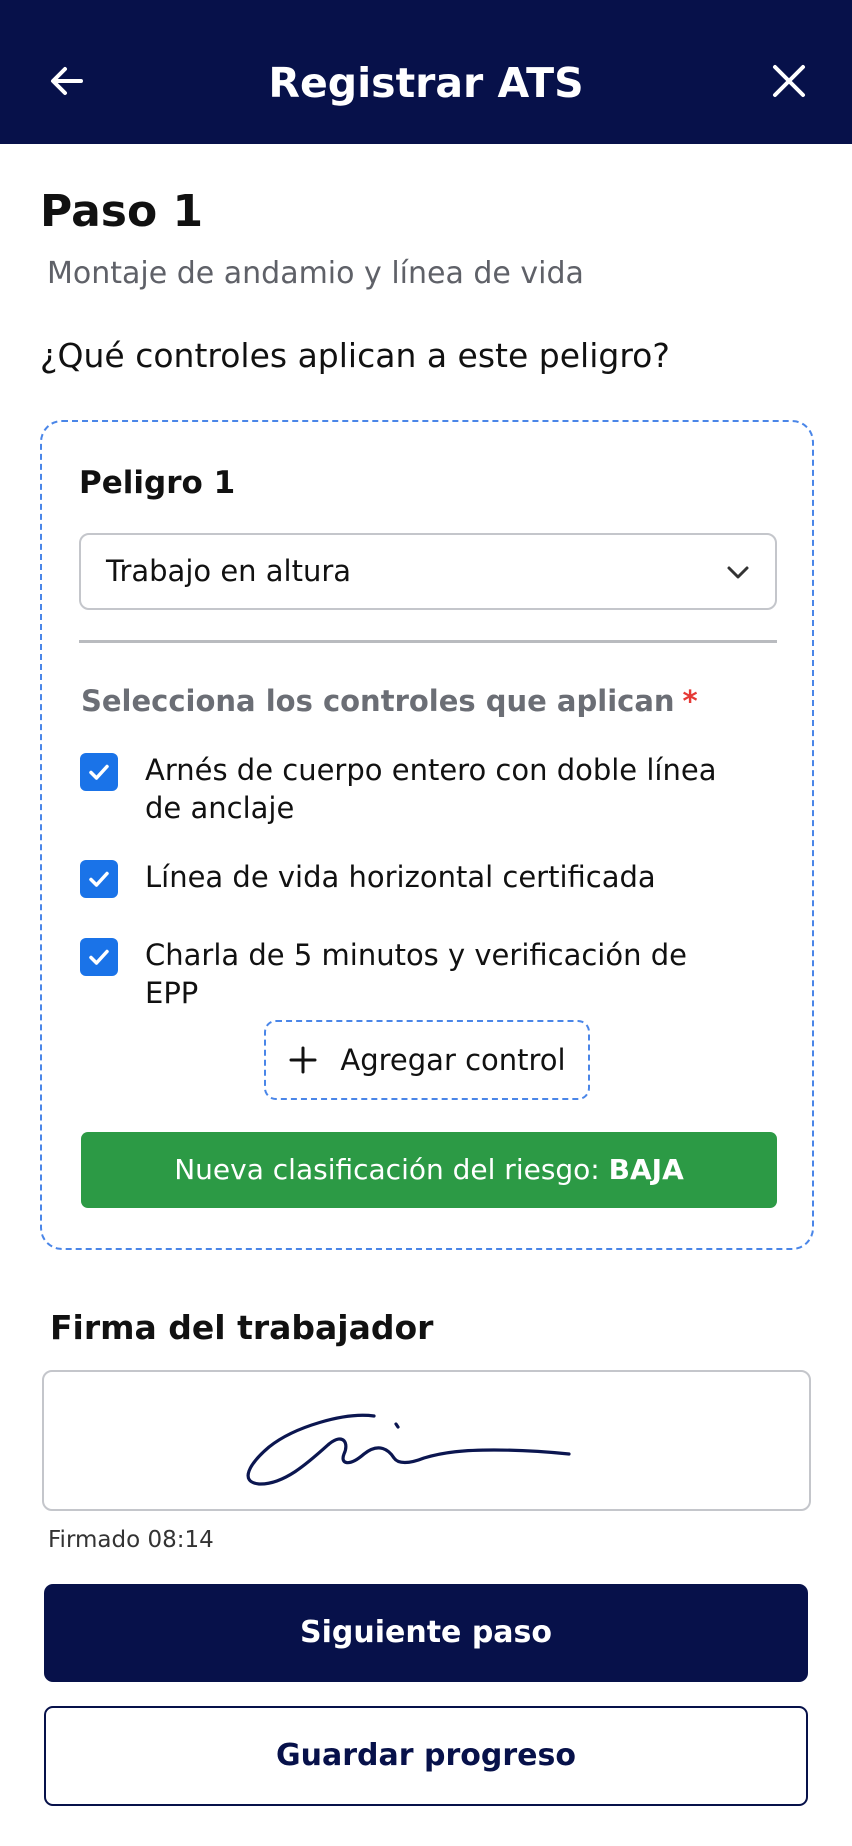 This screenshot has height=1846, width=852. I want to click on signature-pad, so click(426, 1440).